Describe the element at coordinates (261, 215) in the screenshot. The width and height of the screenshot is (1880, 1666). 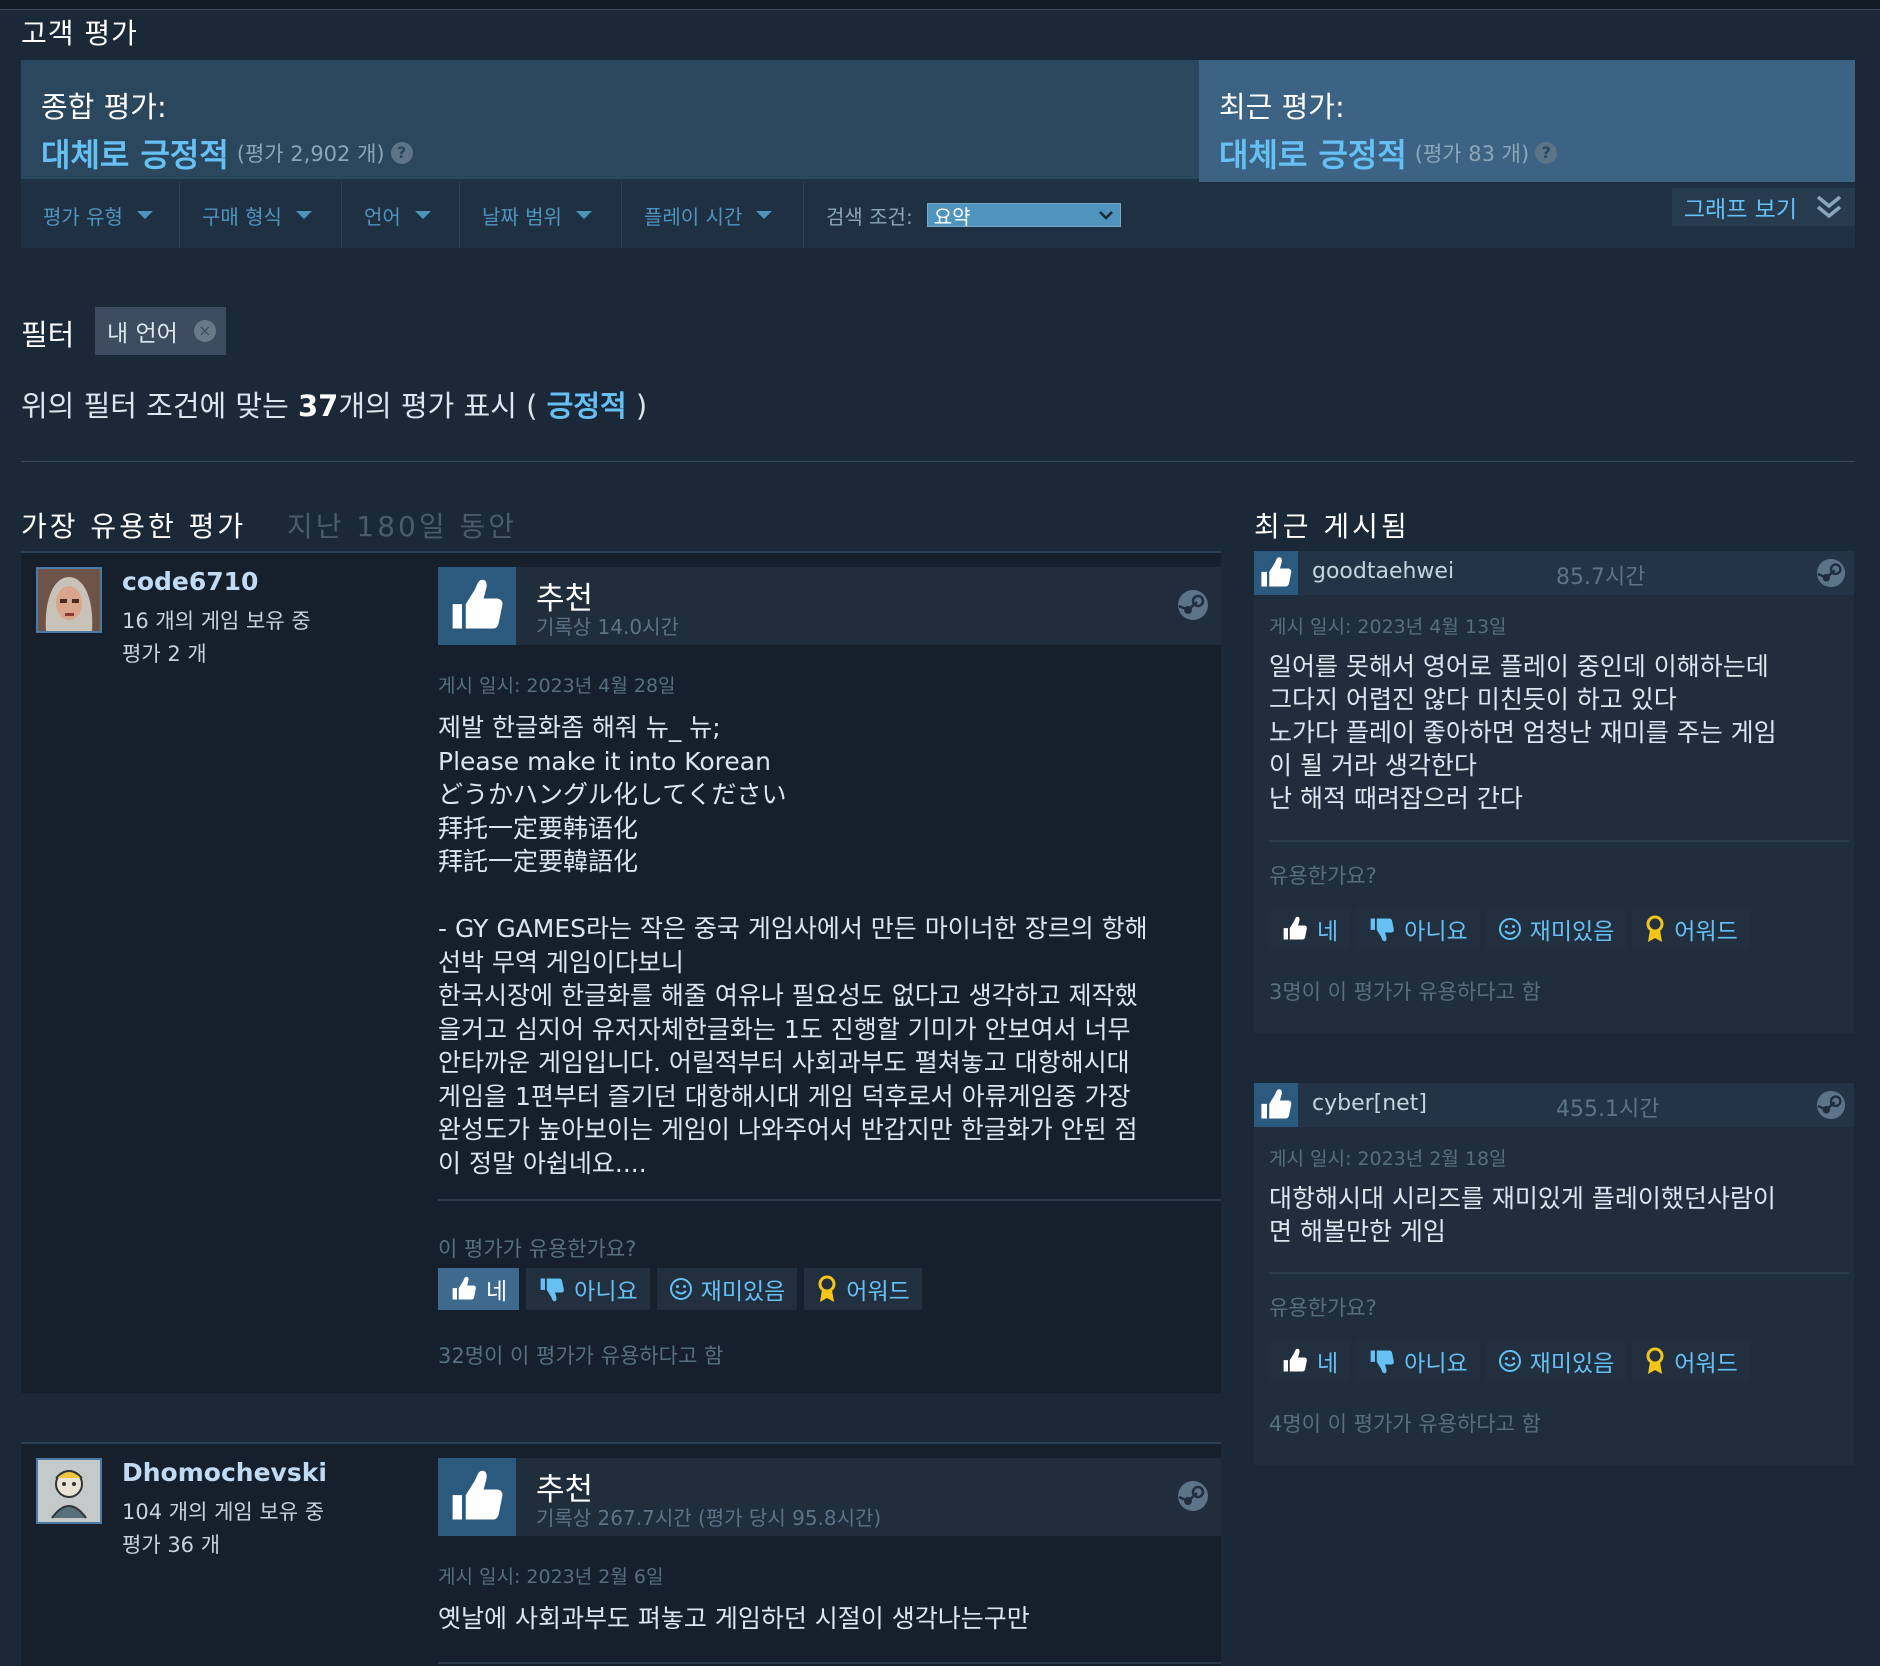
I see `purchase-type-dropdown: 구매 형식` at that location.